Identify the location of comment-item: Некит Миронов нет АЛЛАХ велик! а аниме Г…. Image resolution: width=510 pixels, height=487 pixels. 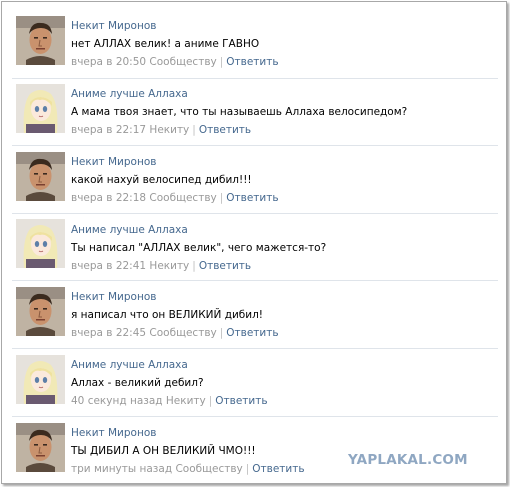
(254, 35).